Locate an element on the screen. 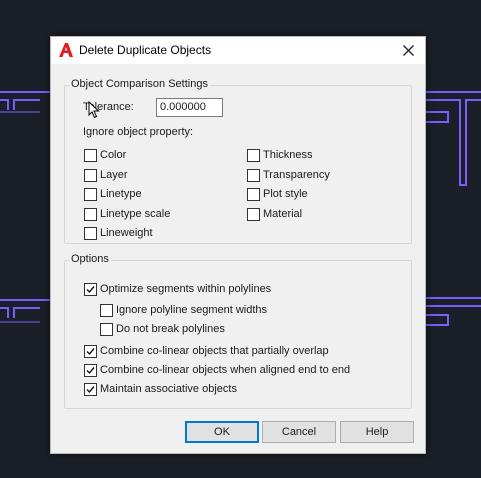 The image size is (481, 478). cancel-button: Cancel is located at coordinates (299, 432).